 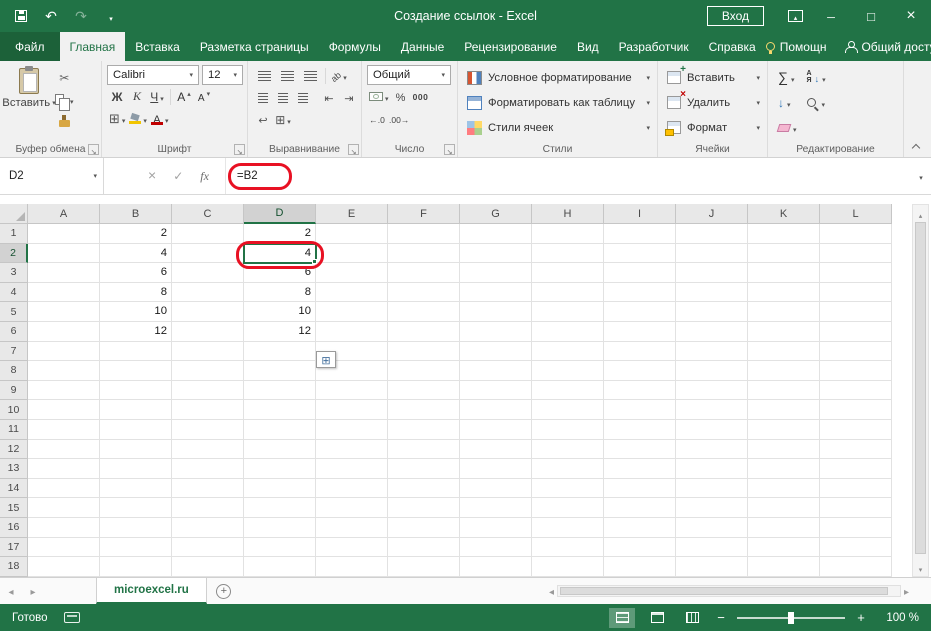 What do you see at coordinates (160, 118) in the screenshot?
I see `font-color-button` at bounding box center [160, 118].